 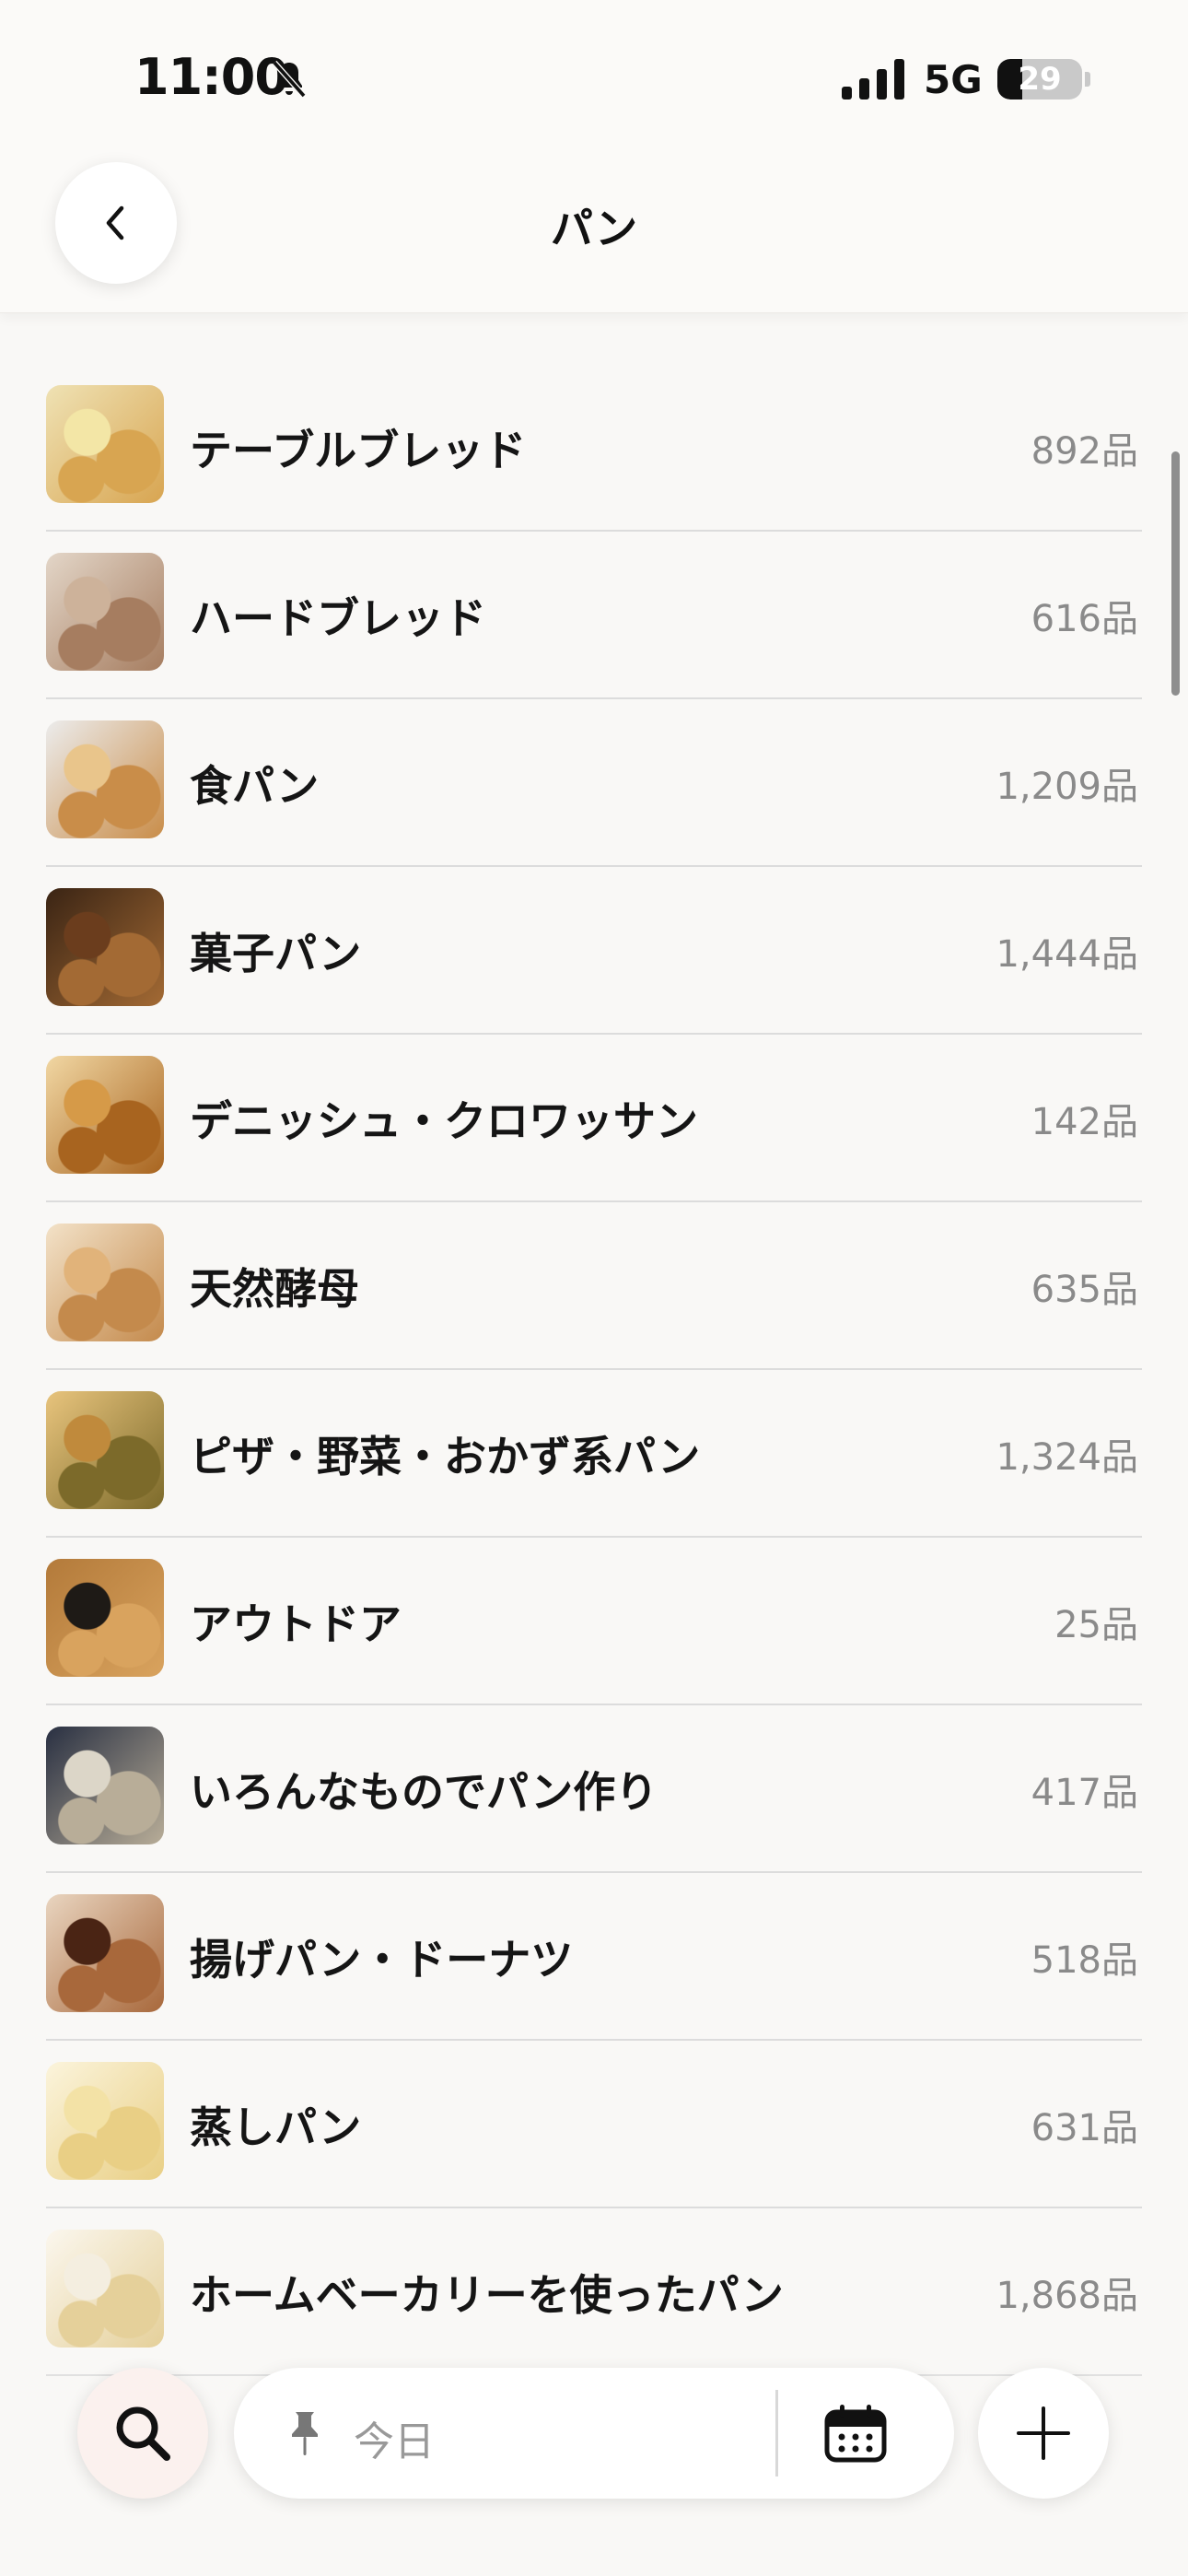 What do you see at coordinates (394, 2441) in the screenshot?
I see `date-label: 今日` at bounding box center [394, 2441].